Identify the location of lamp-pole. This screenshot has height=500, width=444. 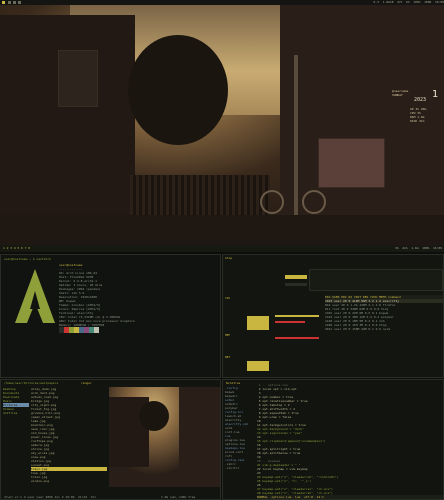
(296, 135).